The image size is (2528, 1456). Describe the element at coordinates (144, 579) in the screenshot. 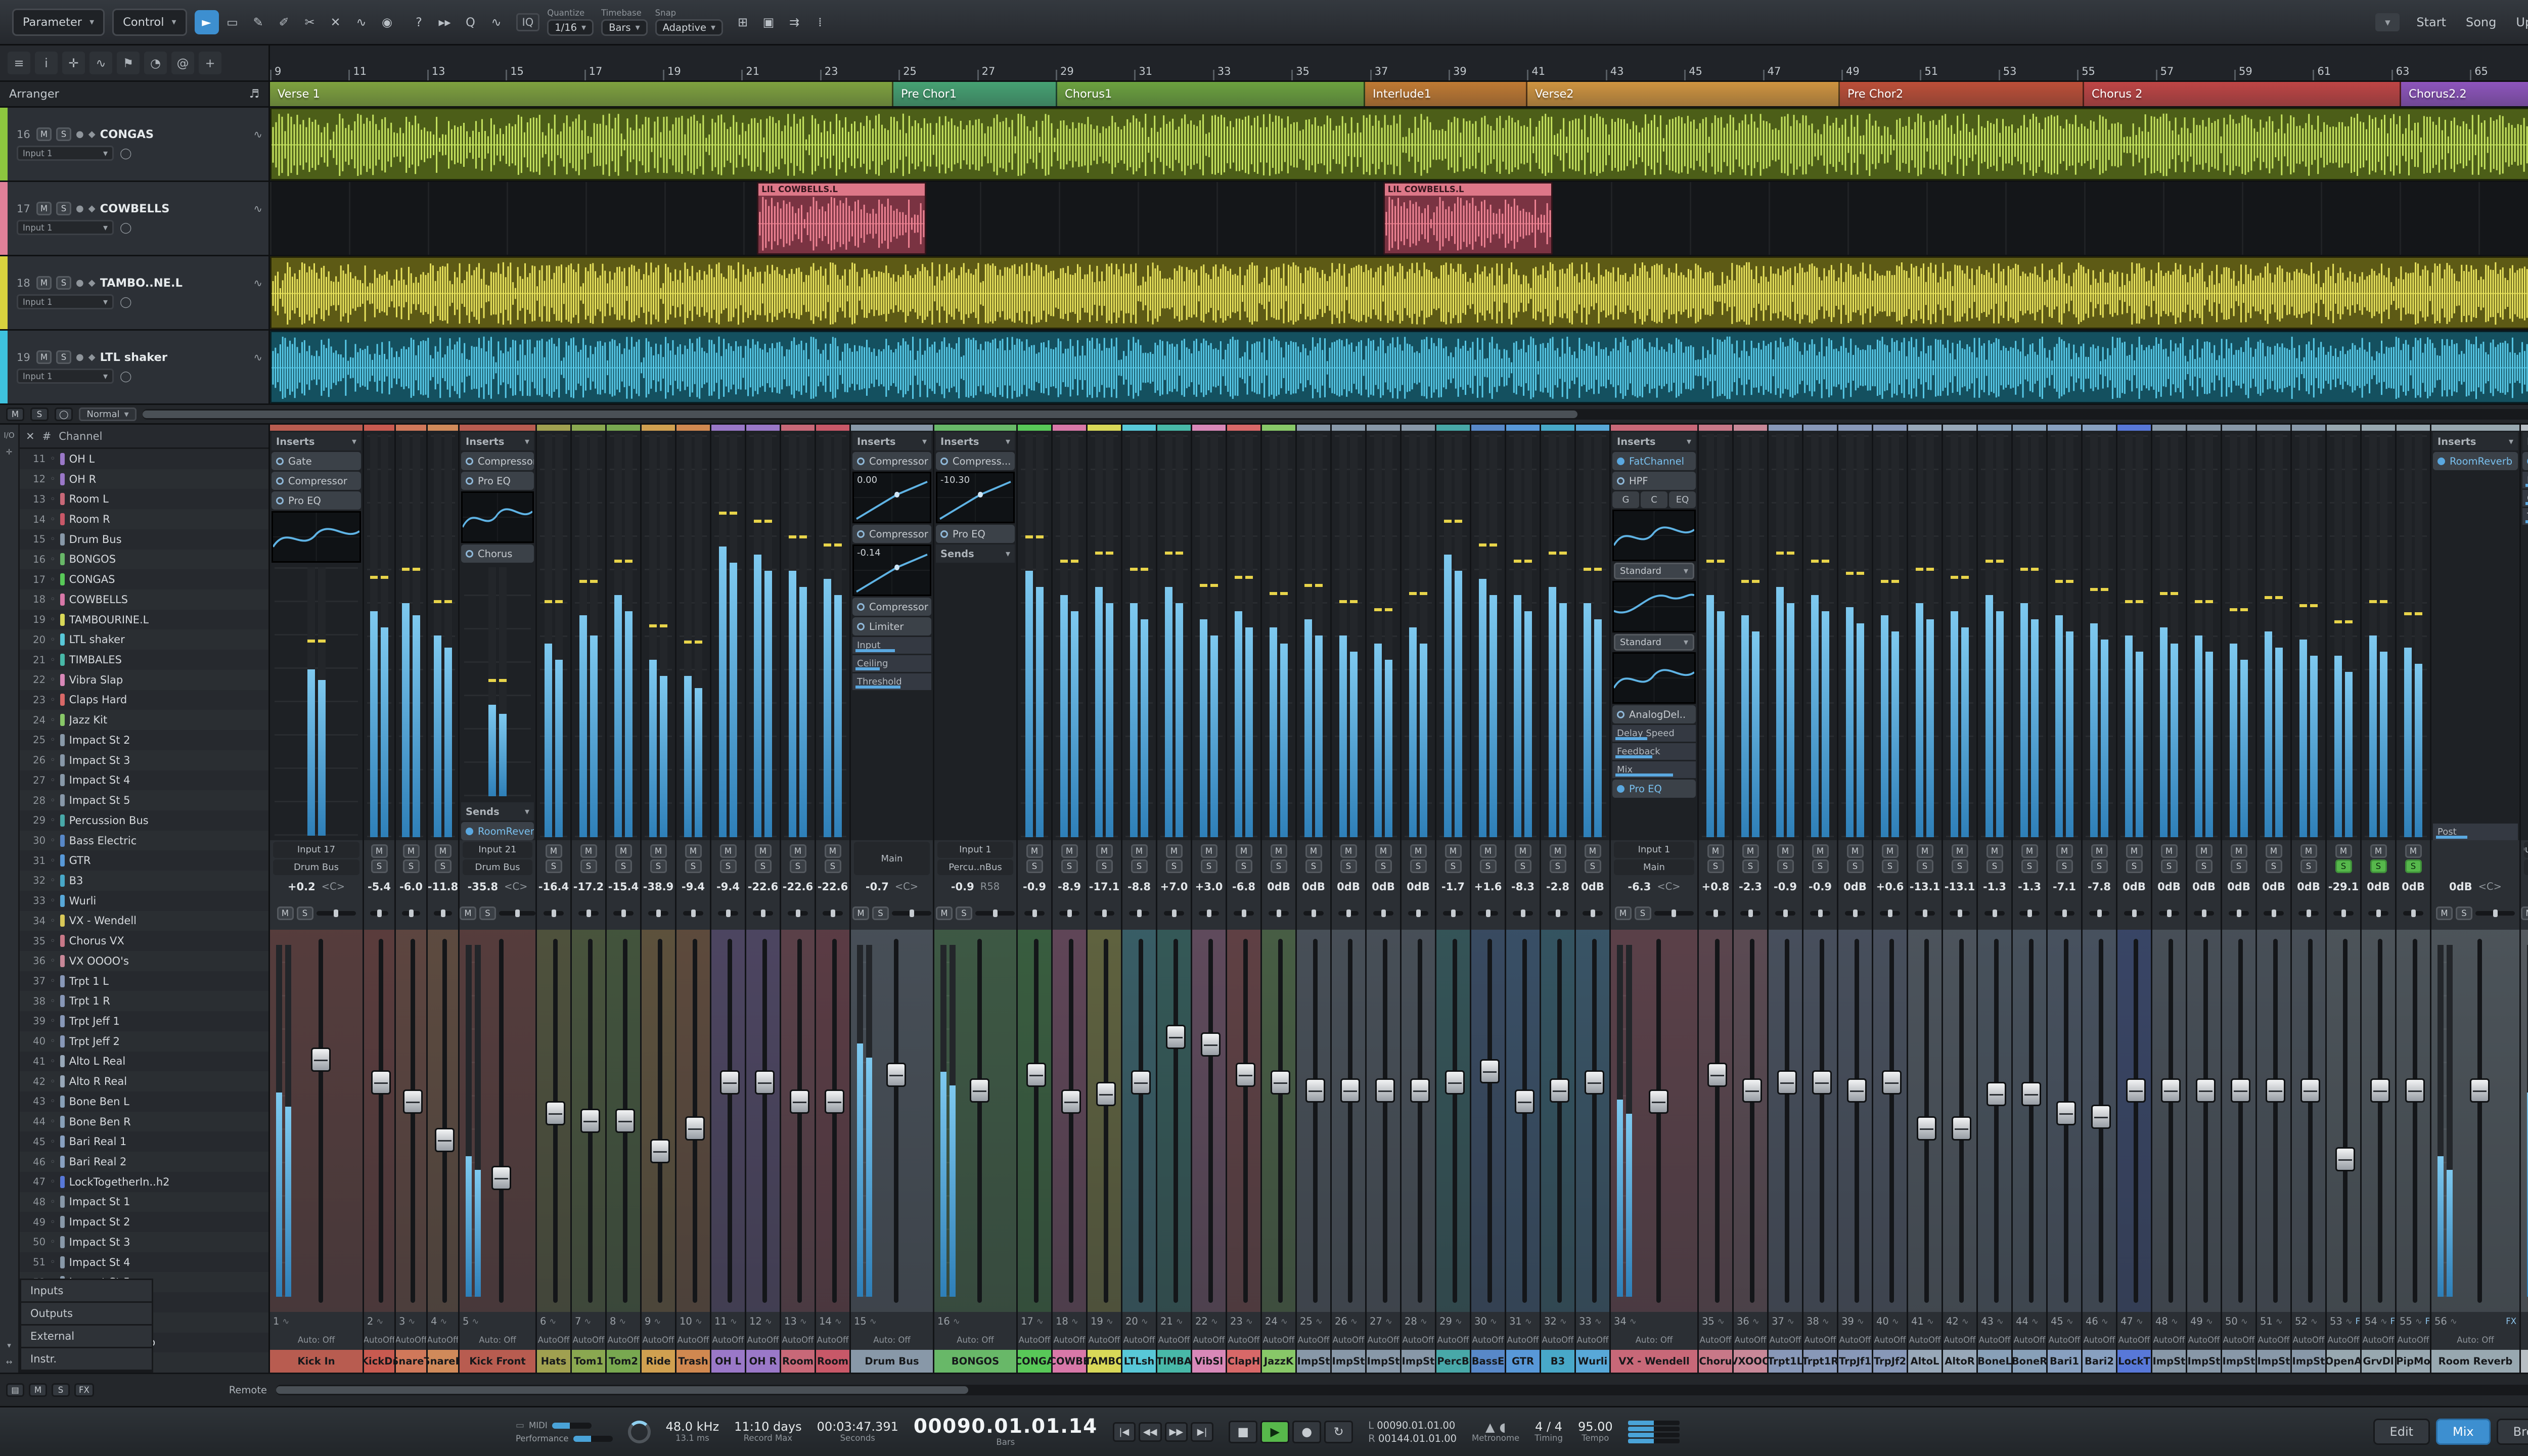

I see `channel-row: 17 ◦ CONGAS` at that location.